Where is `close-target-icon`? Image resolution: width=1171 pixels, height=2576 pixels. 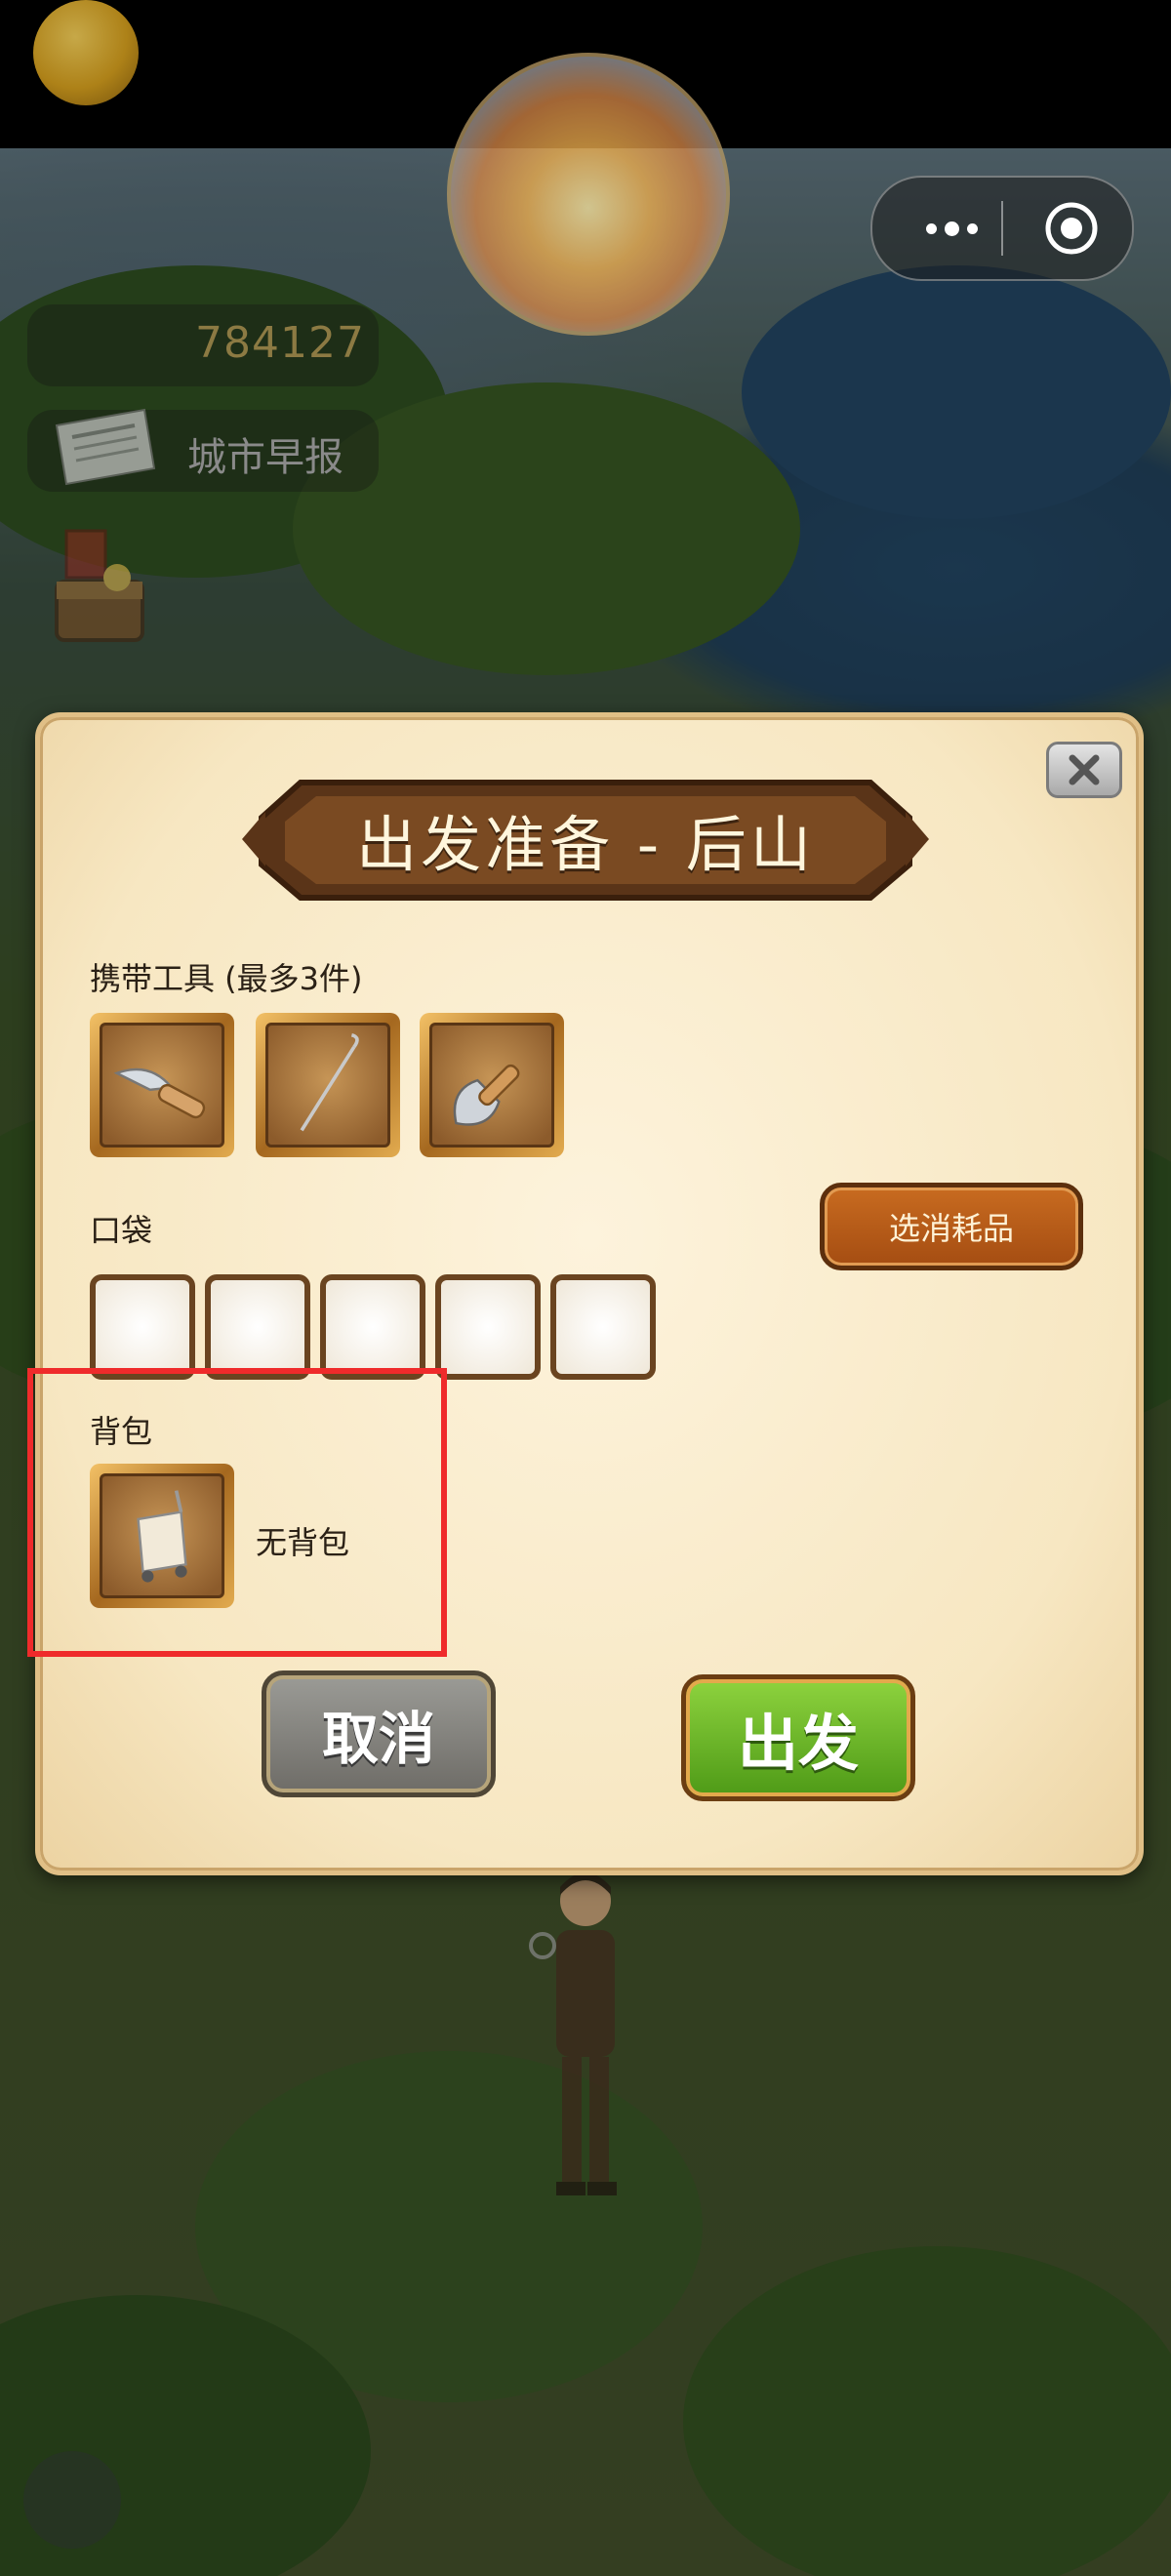
close-target-icon is located at coordinates (1071, 228).